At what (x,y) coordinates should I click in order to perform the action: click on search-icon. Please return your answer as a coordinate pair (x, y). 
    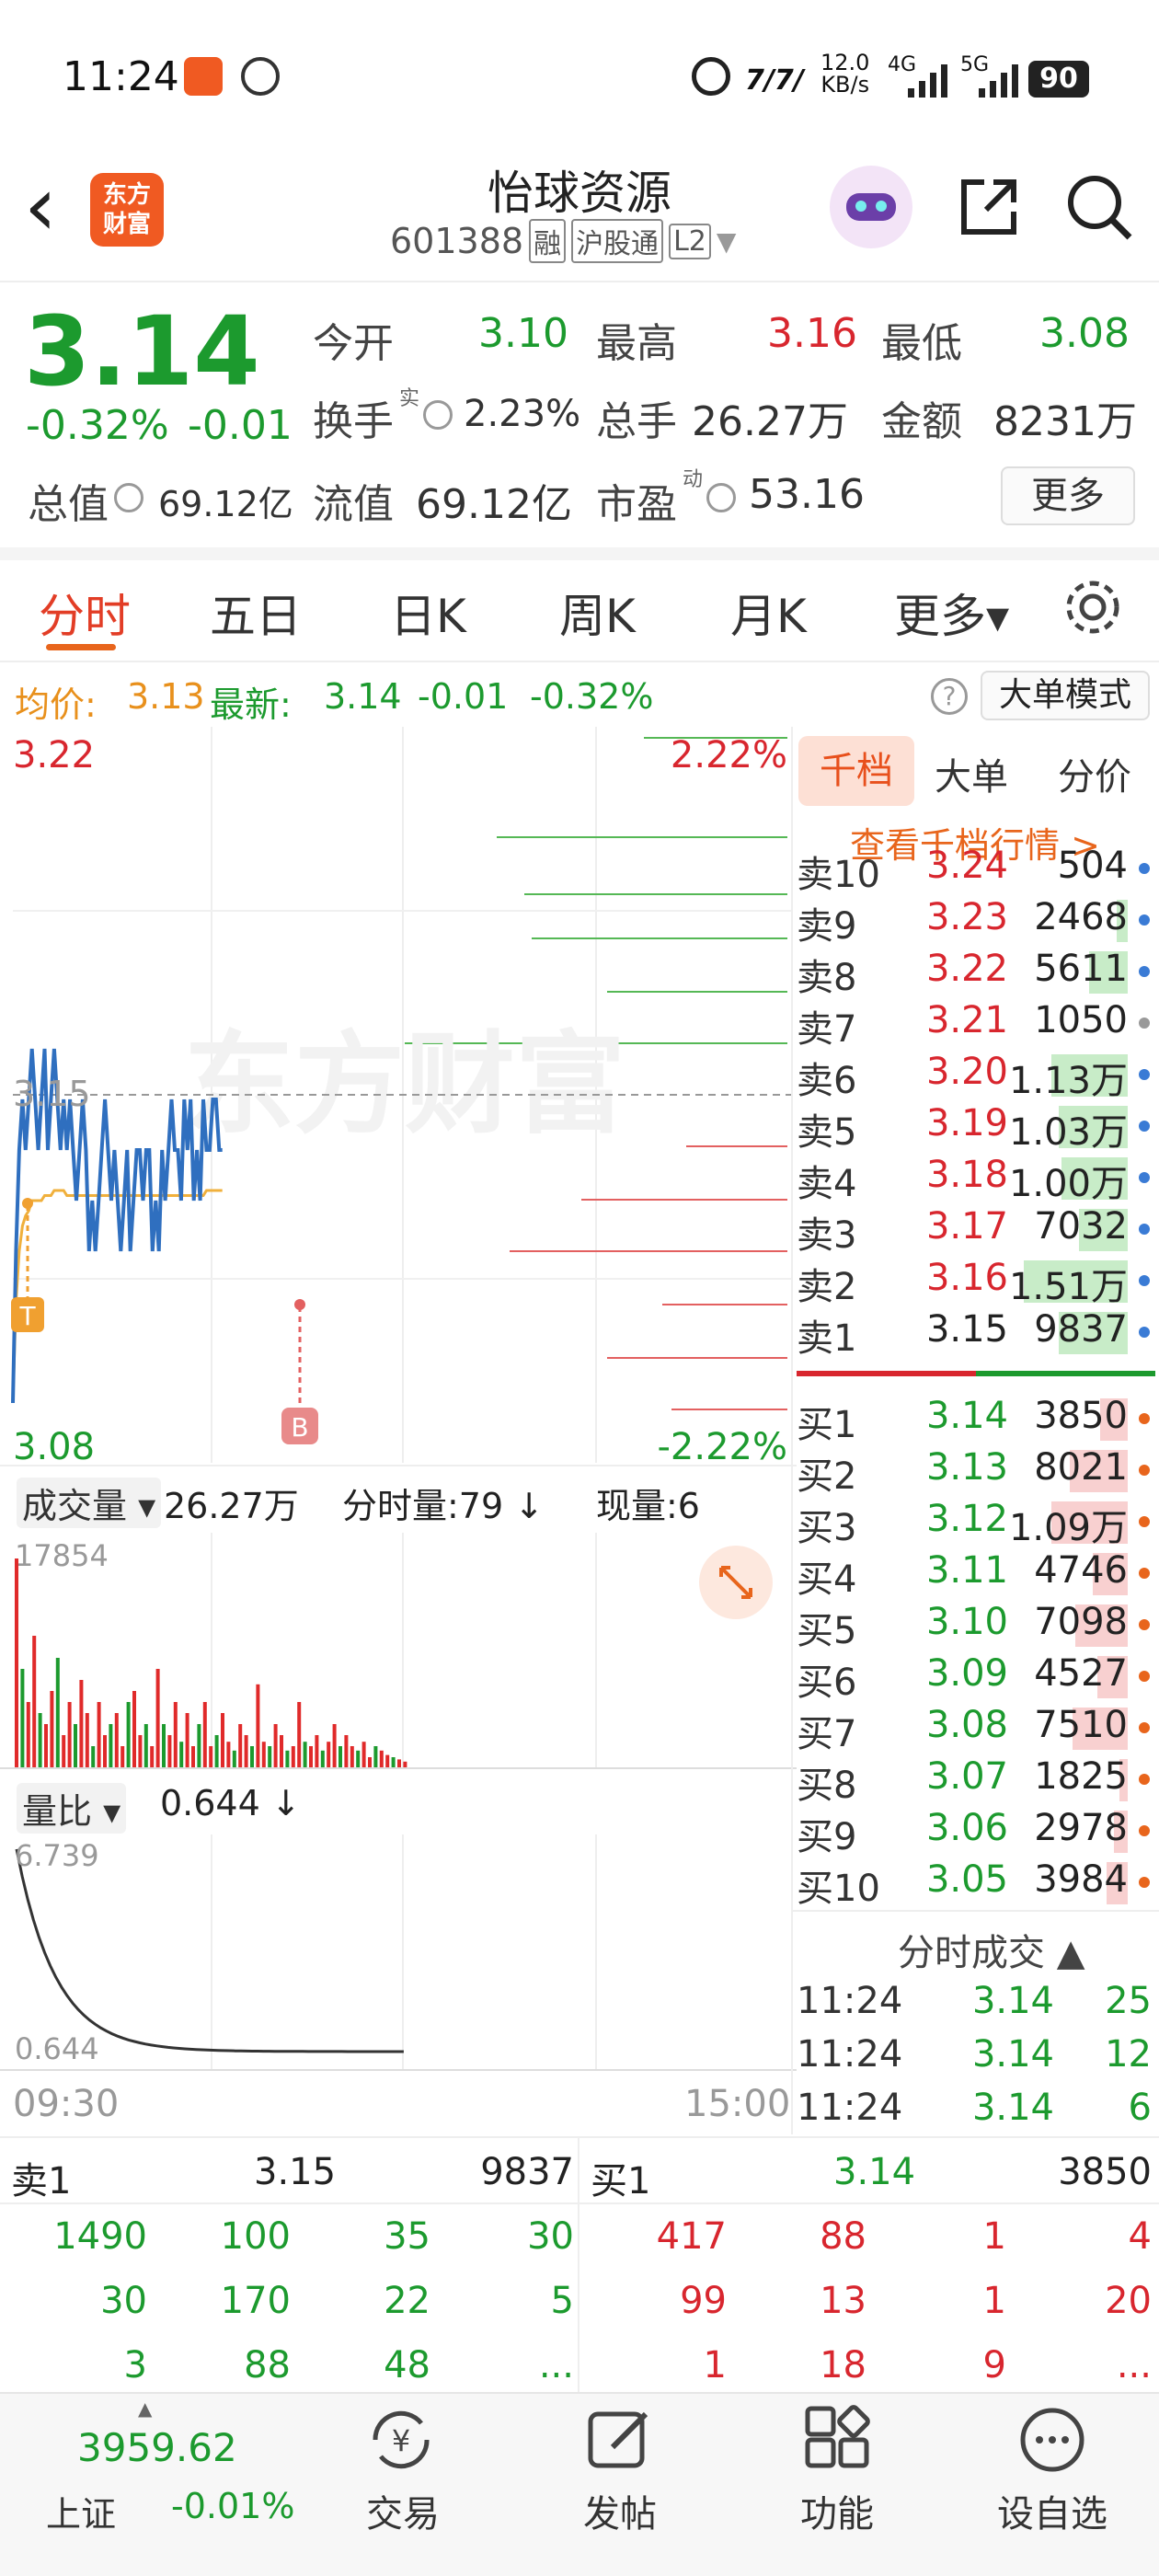
    Looking at the image, I should click on (1099, 207).